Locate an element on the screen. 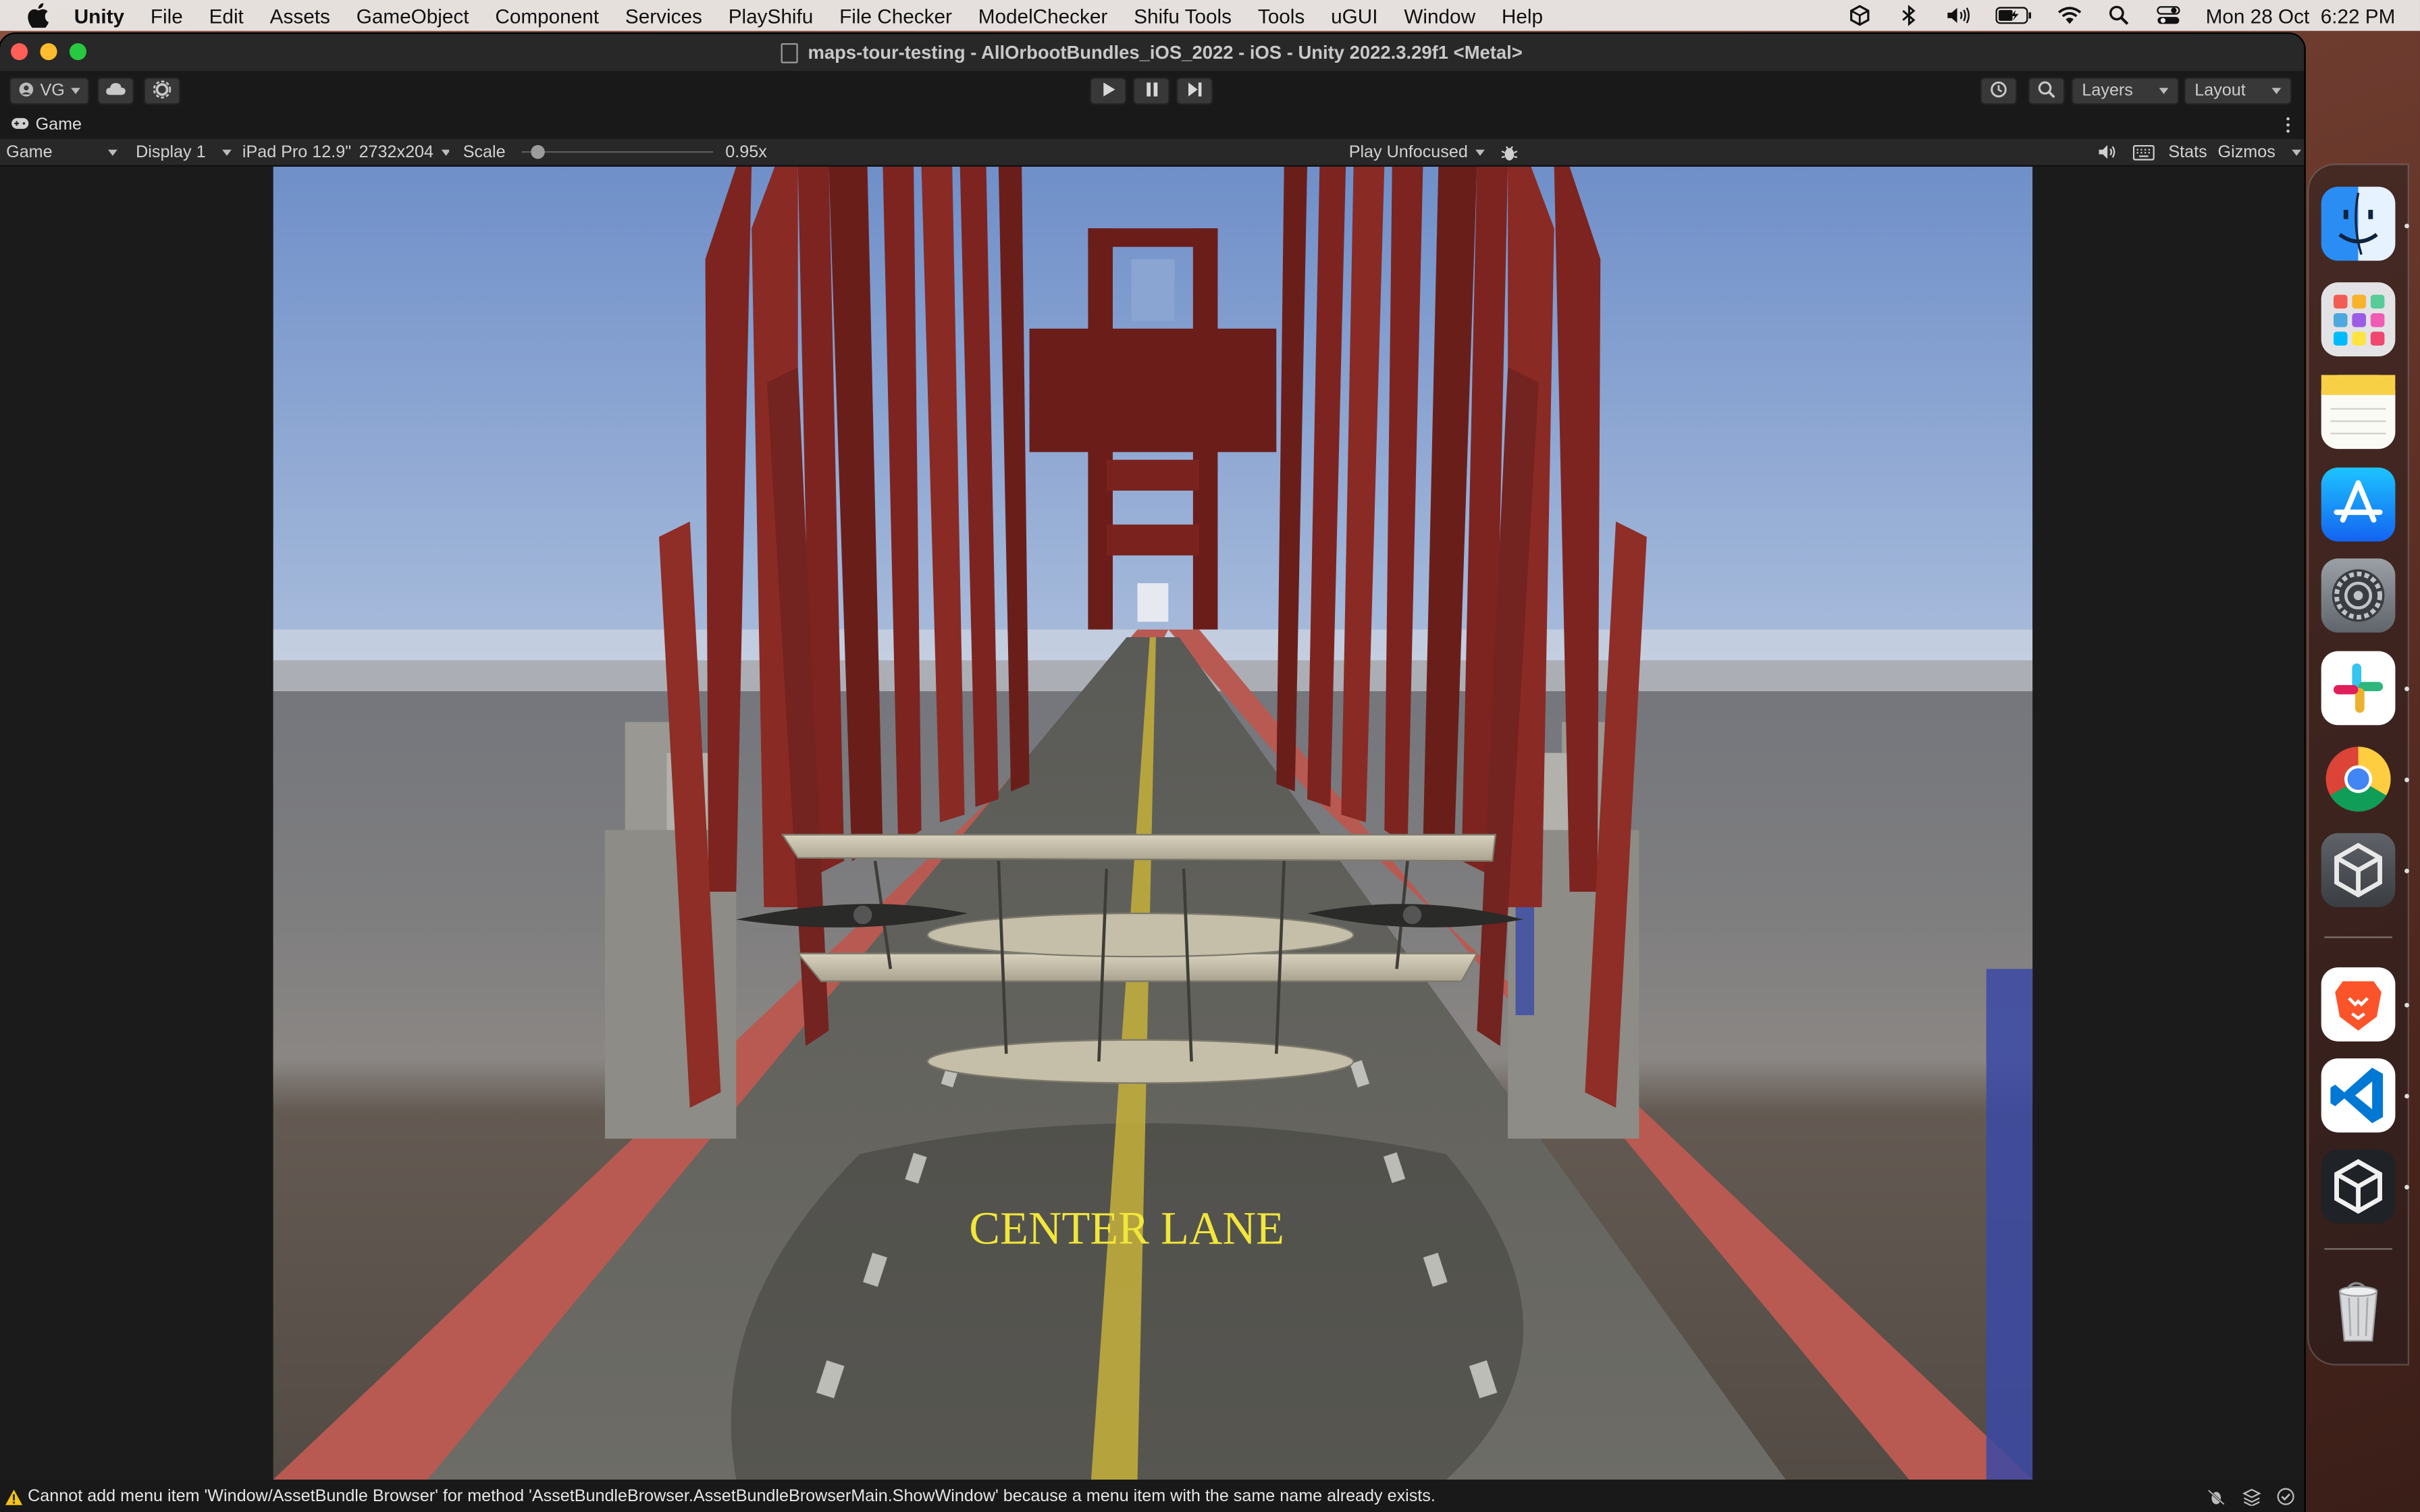 The height and width of the screenshot is (1512, 2420). control-center-icon is located at coordinates (2168, 15).